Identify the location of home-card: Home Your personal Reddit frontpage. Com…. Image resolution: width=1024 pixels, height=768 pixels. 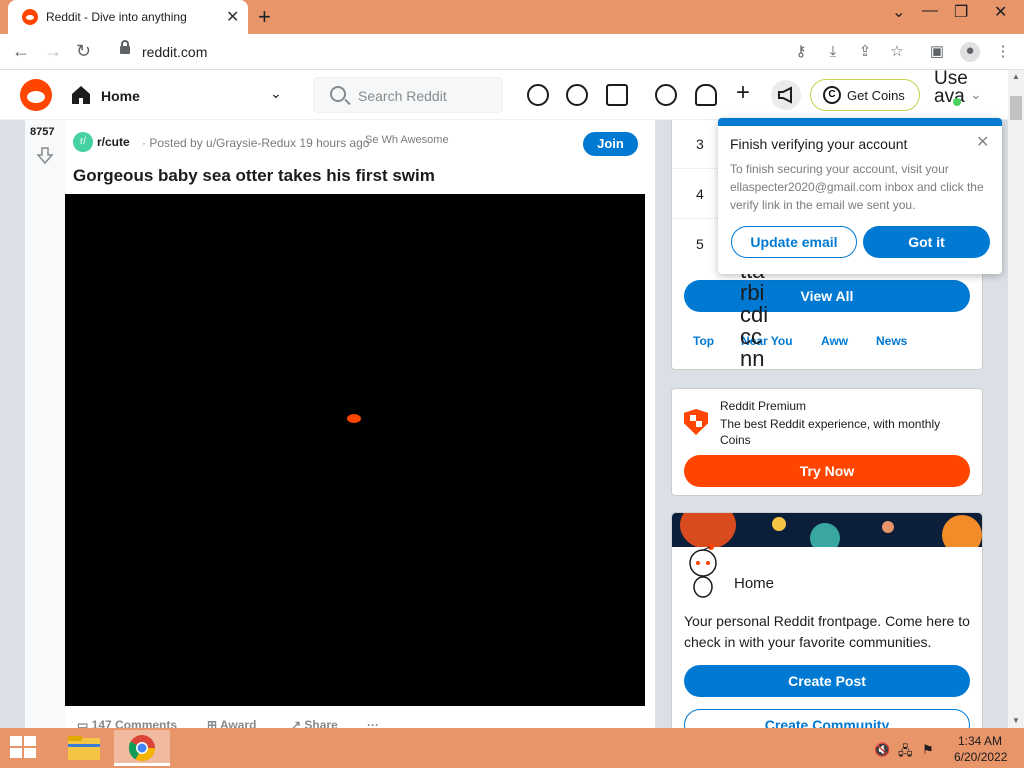
(827, 626).